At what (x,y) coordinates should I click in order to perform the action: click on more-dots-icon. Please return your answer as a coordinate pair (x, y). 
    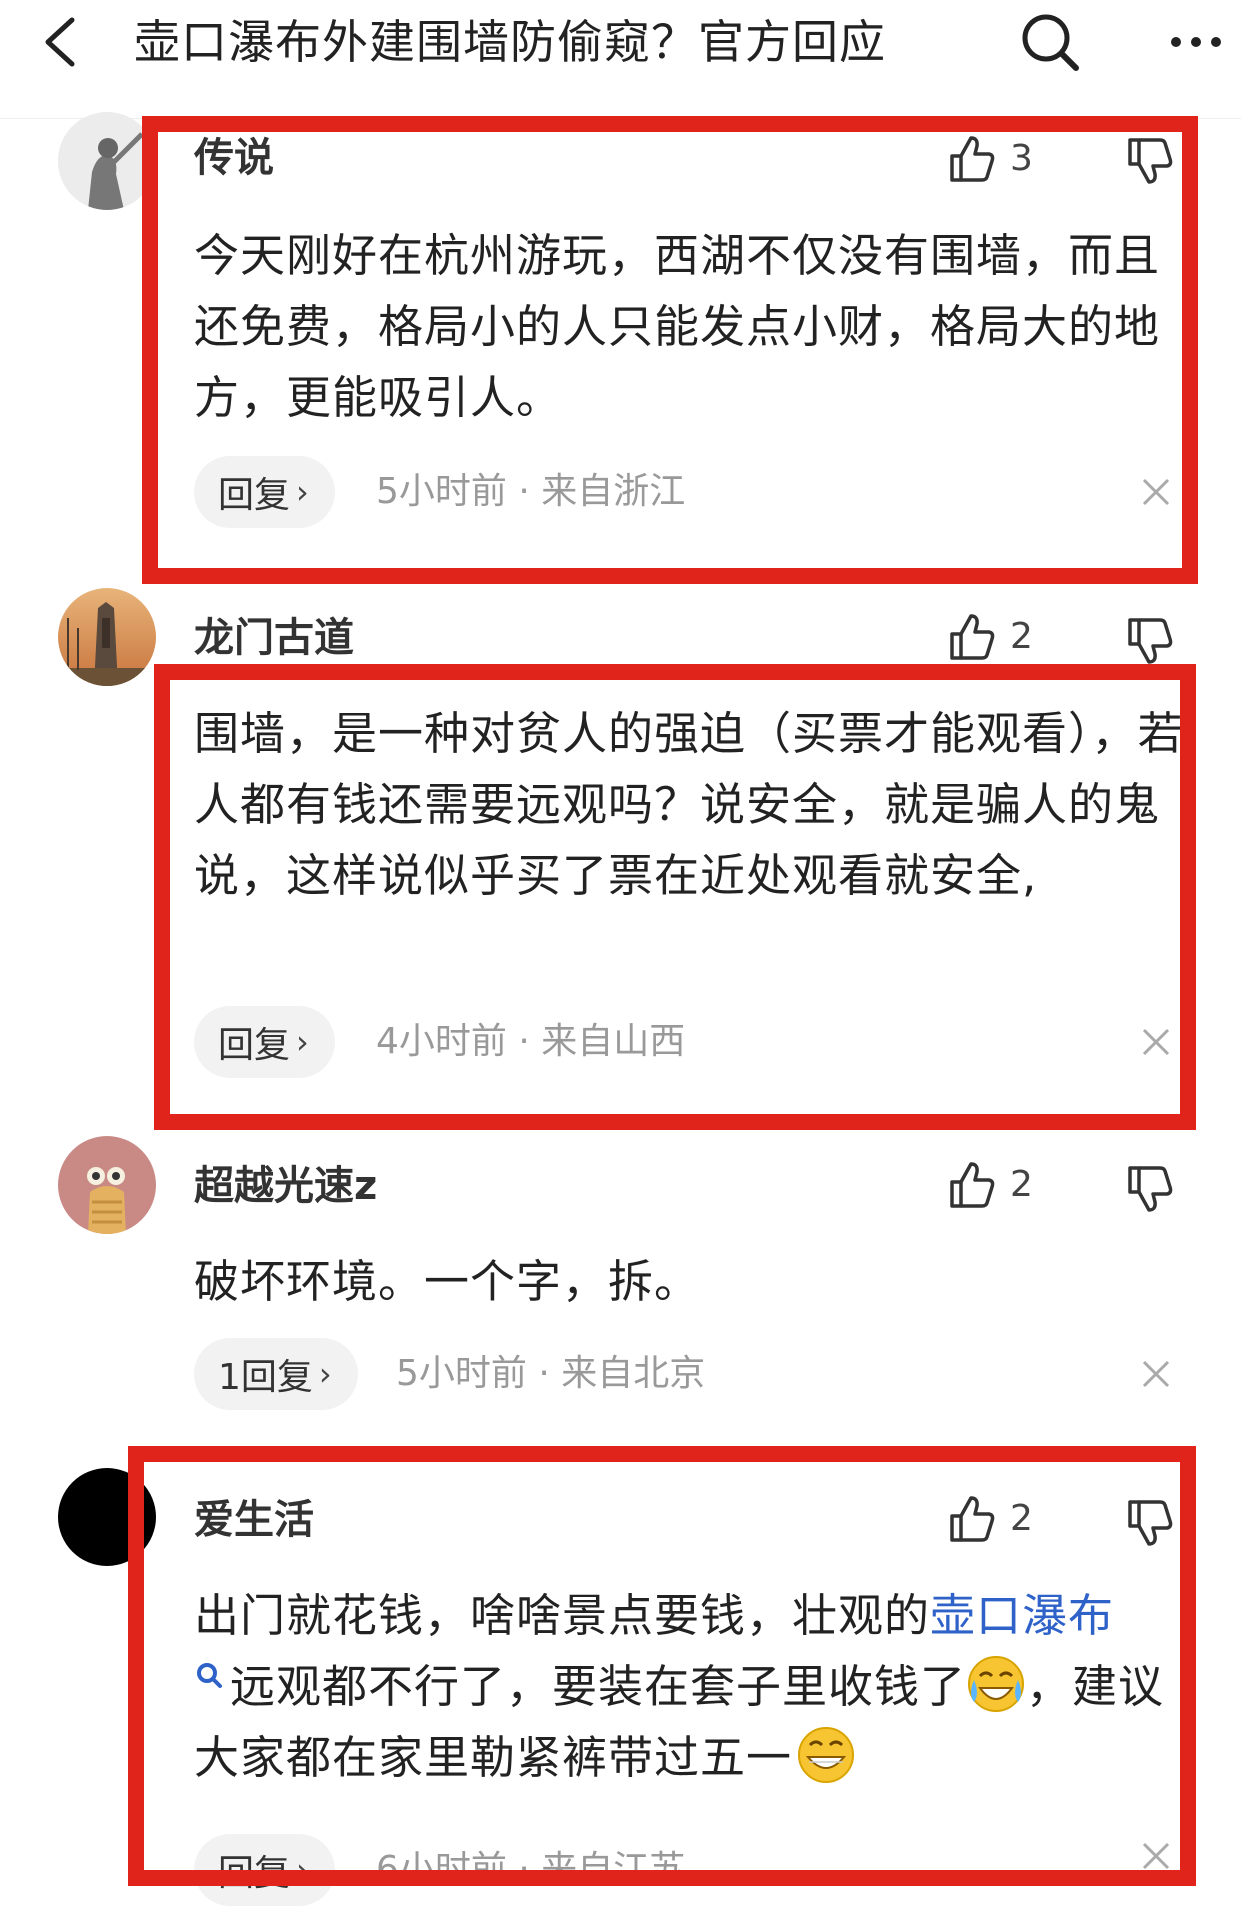
    Looking at the image, I should click on (1196, 42).